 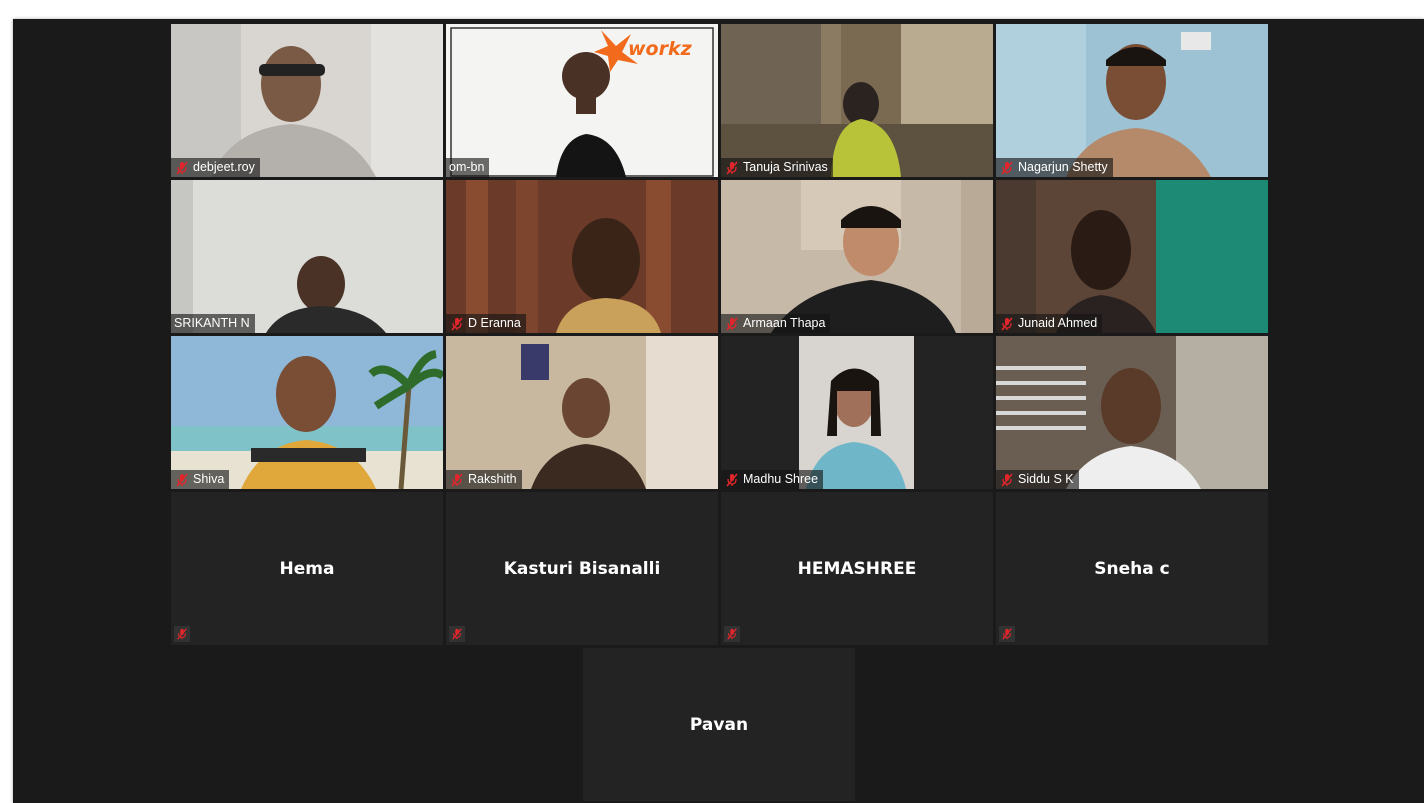 I want to click on participant-tile-hemashree: HEMASHREE, so click(x=857, y=568).